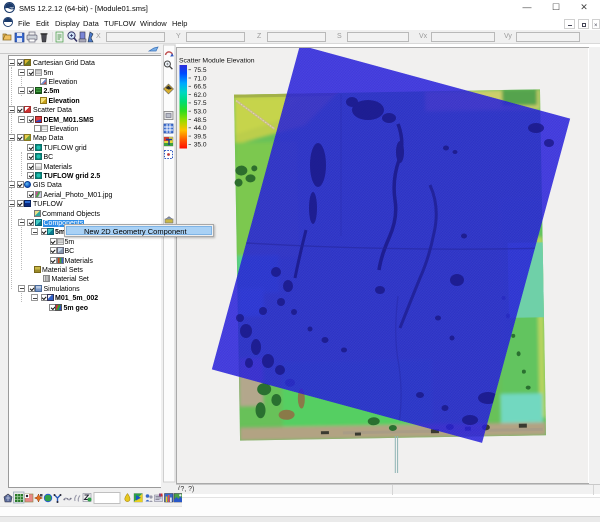 The height and width of the screenshot is (522, 600). Describe the element at coordinates (200, 70) in the screenshot. I see `svg-text: 75.5` at that location.